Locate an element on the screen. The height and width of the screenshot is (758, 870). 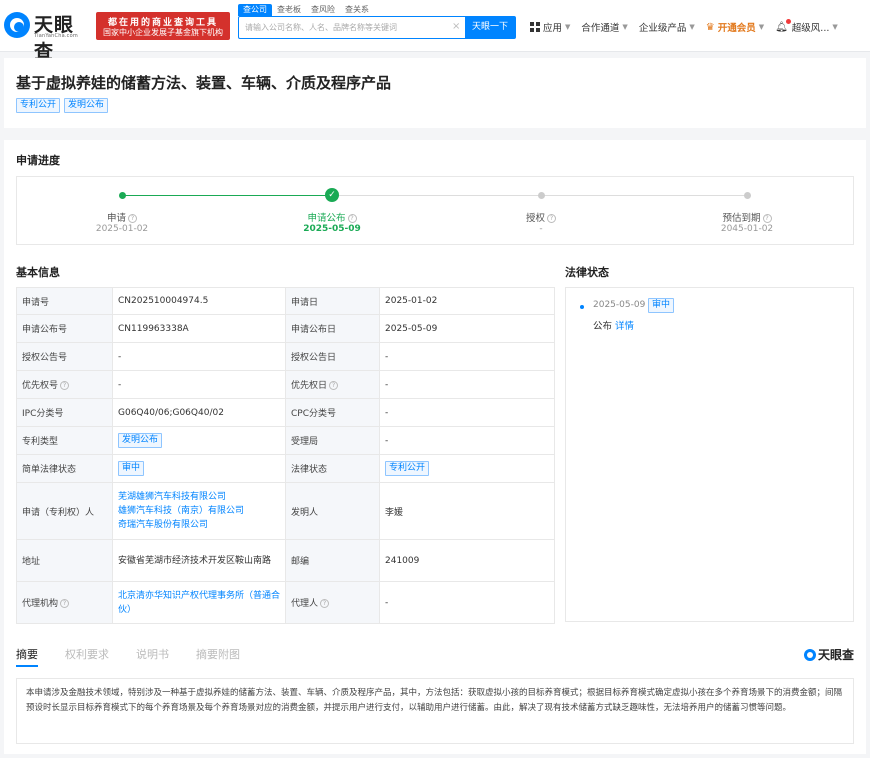
notification-dot is located at coordinates (788, 21).